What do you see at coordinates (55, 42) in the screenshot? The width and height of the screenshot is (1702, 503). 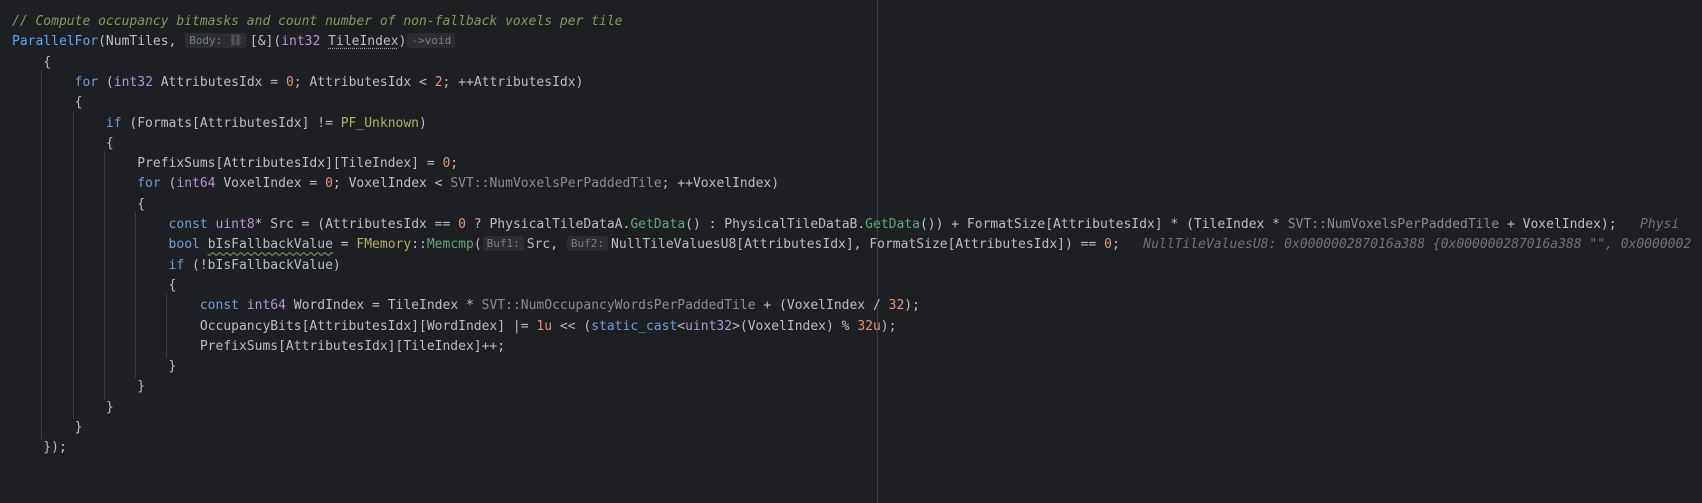 I see `code-token: ParallelFor` at bounding box center [55, 42].